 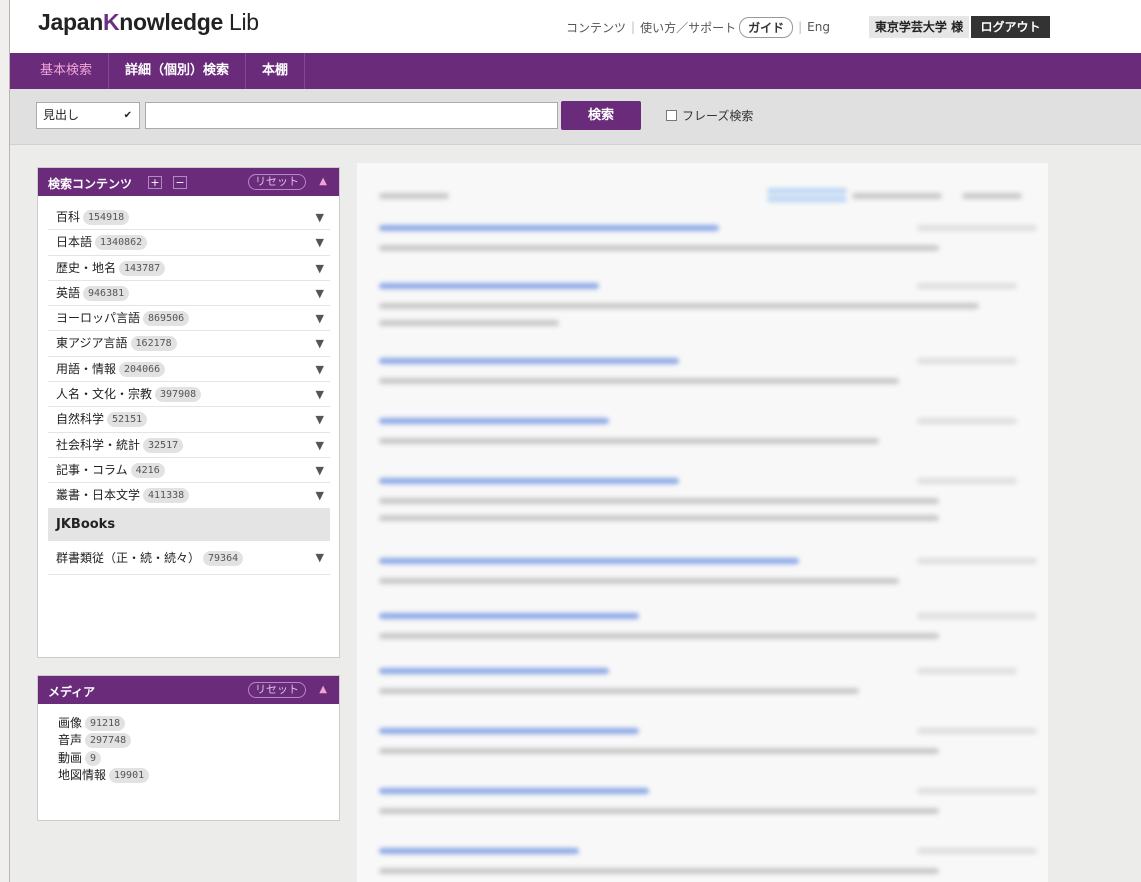 What do you see at coordinates (80, 419) in the screenshot?
I see `category-label: 自然科学` at bounding box center [80, 419].